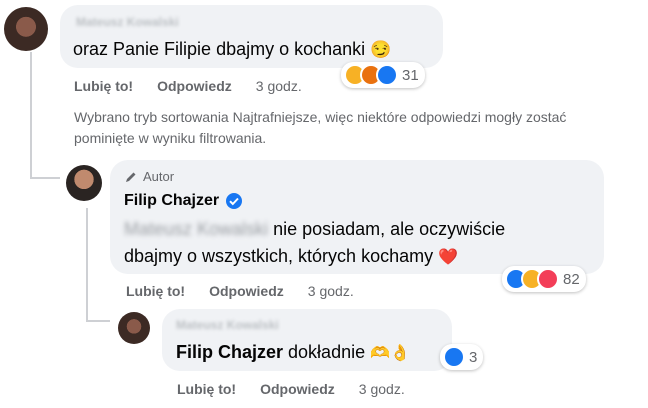 This screenshot has height=408, width=648. Describe the element at coordinates (31, 114) in the screenshot. I see `thread-line` at that location.